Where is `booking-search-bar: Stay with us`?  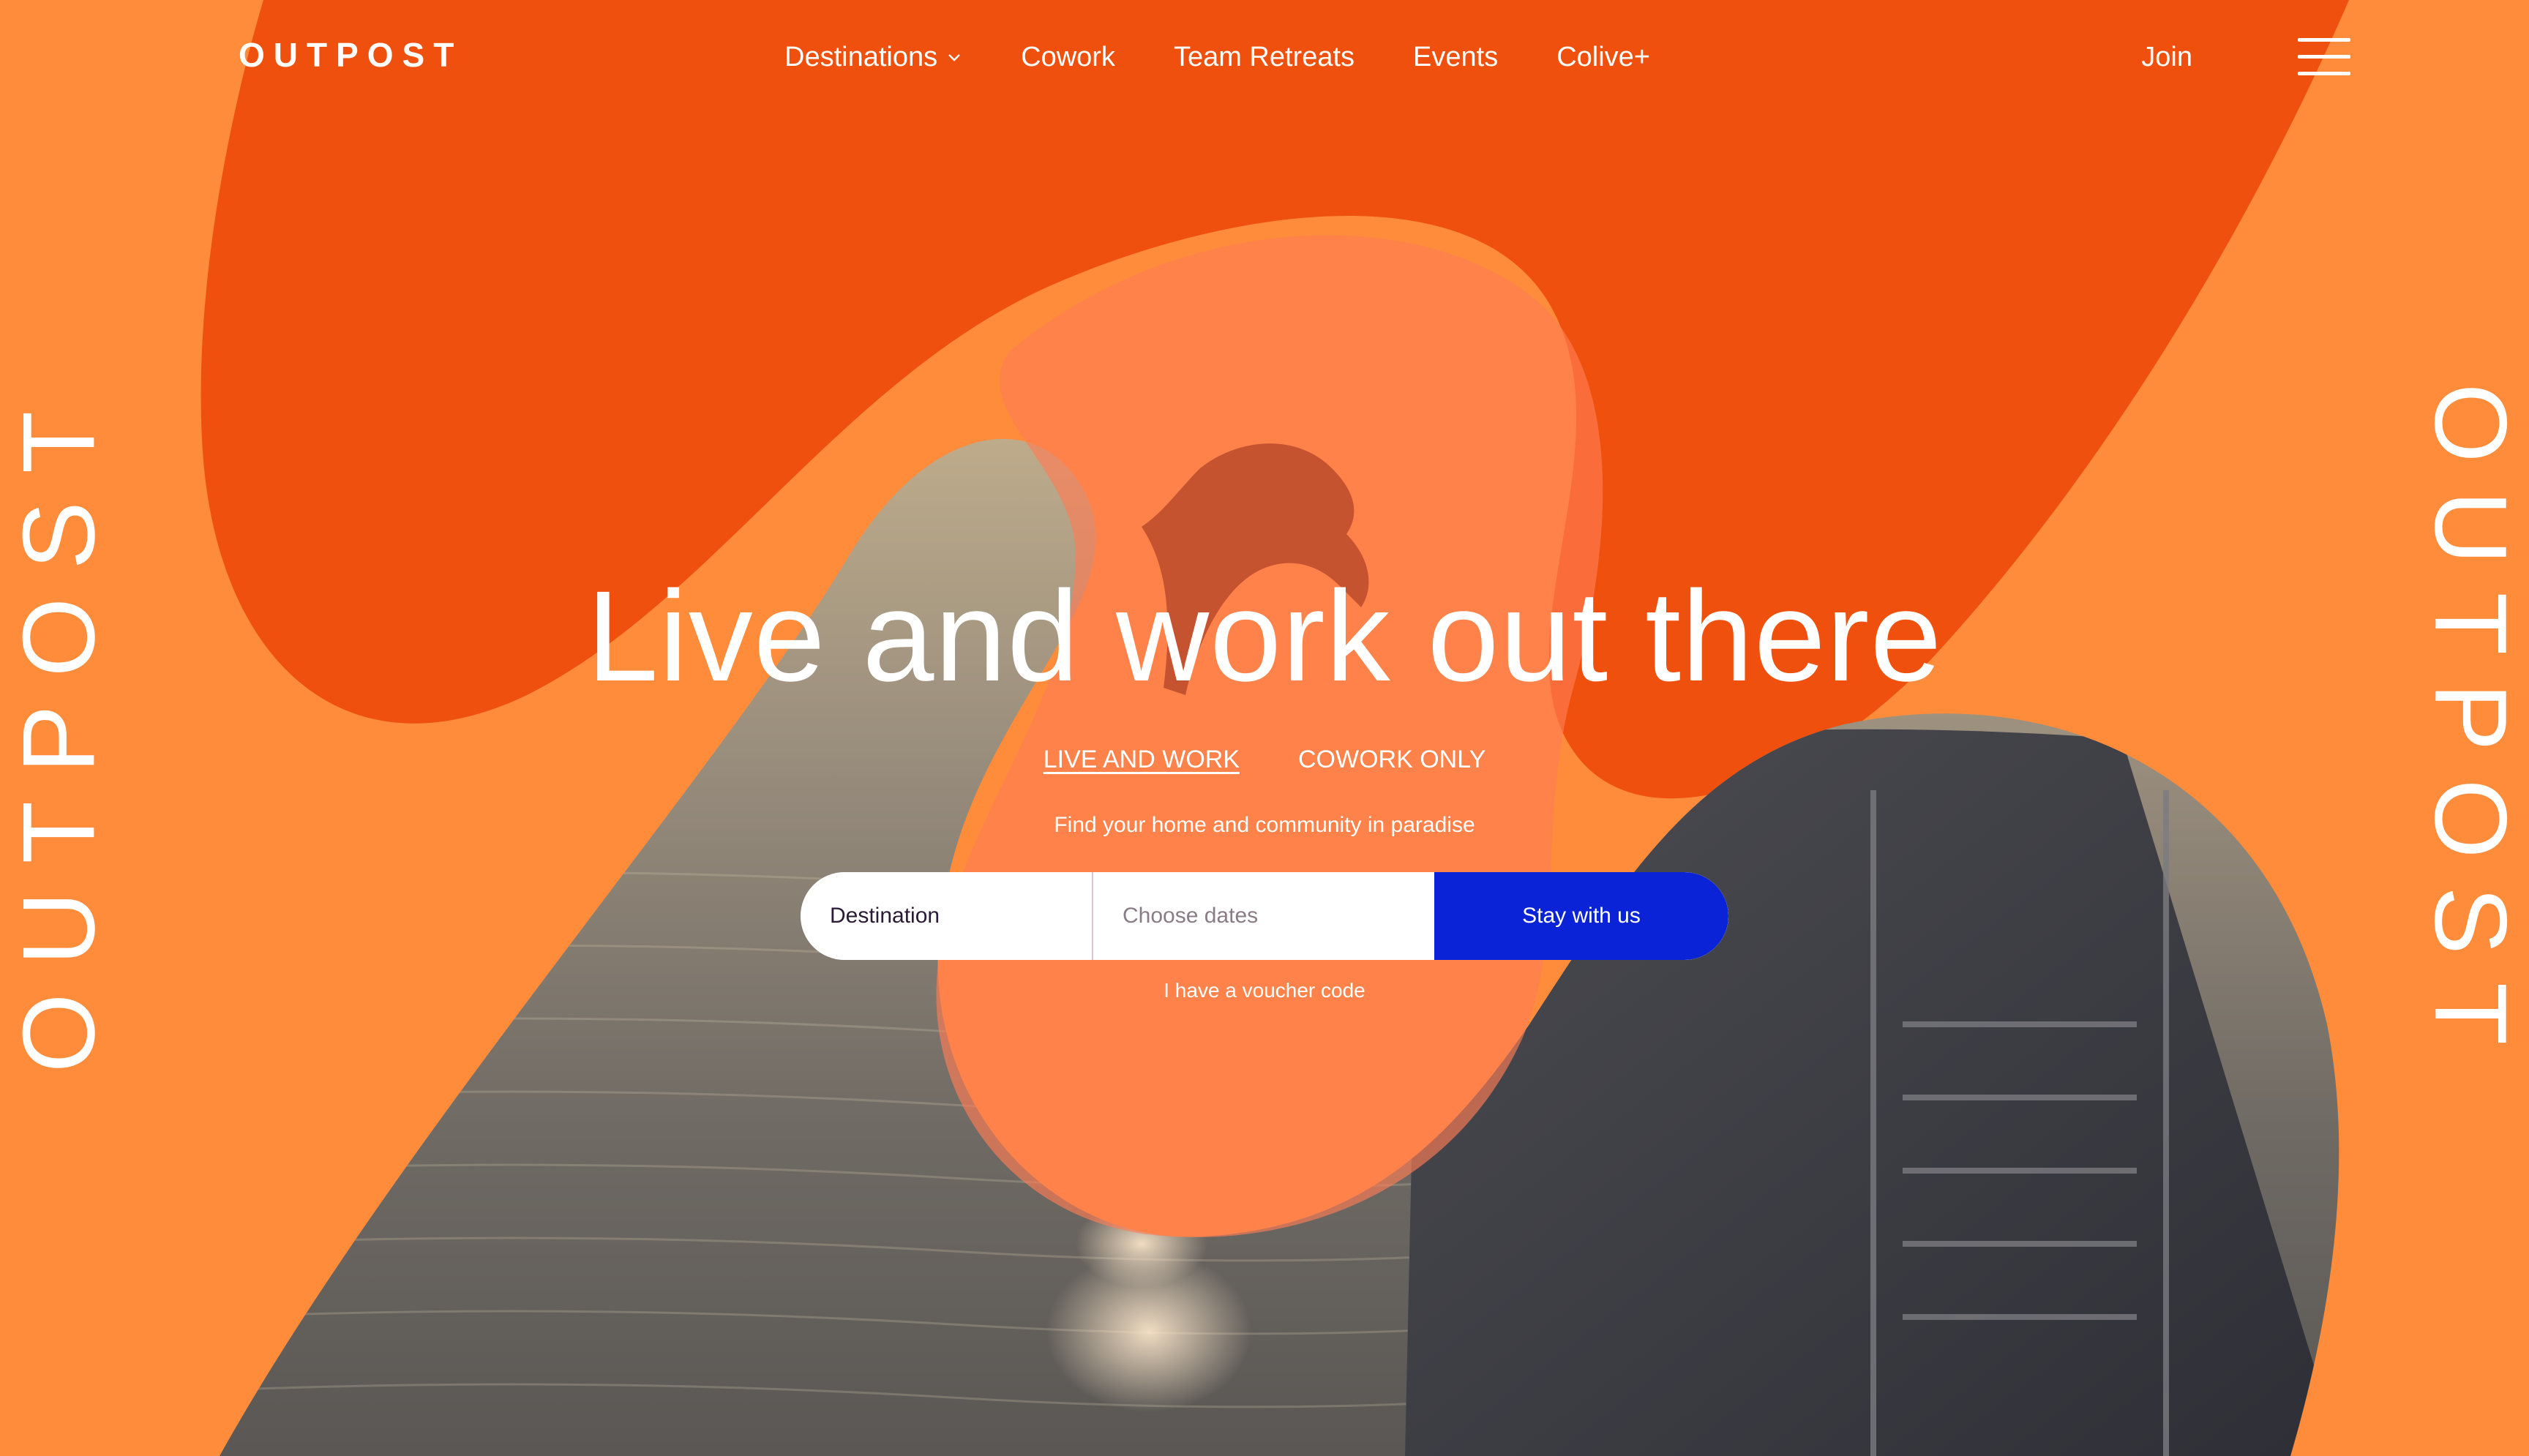 booking-search-bar: Stay with us is located at coordinates (1264, 916).